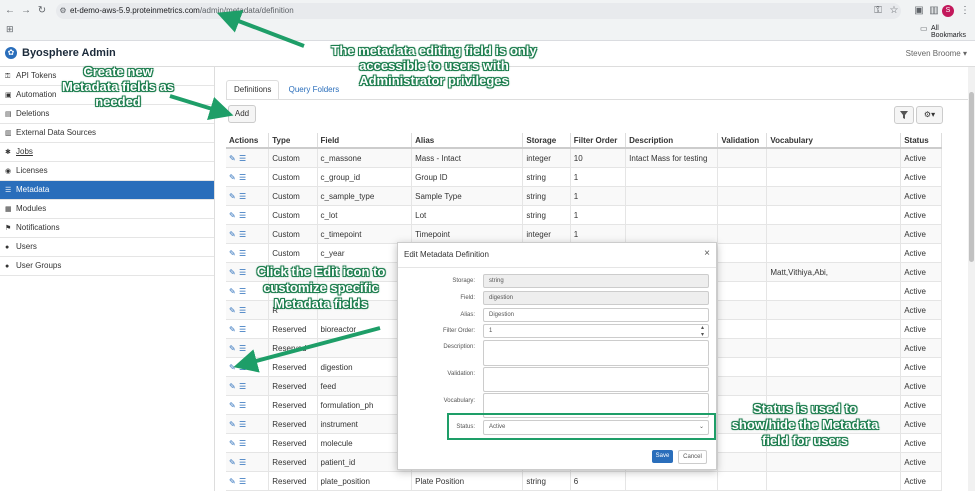 This screenshot has height=491, width=975. Describe the element at coordinates (596, 353) in the screenshot. I see `description-textarea` at that location.